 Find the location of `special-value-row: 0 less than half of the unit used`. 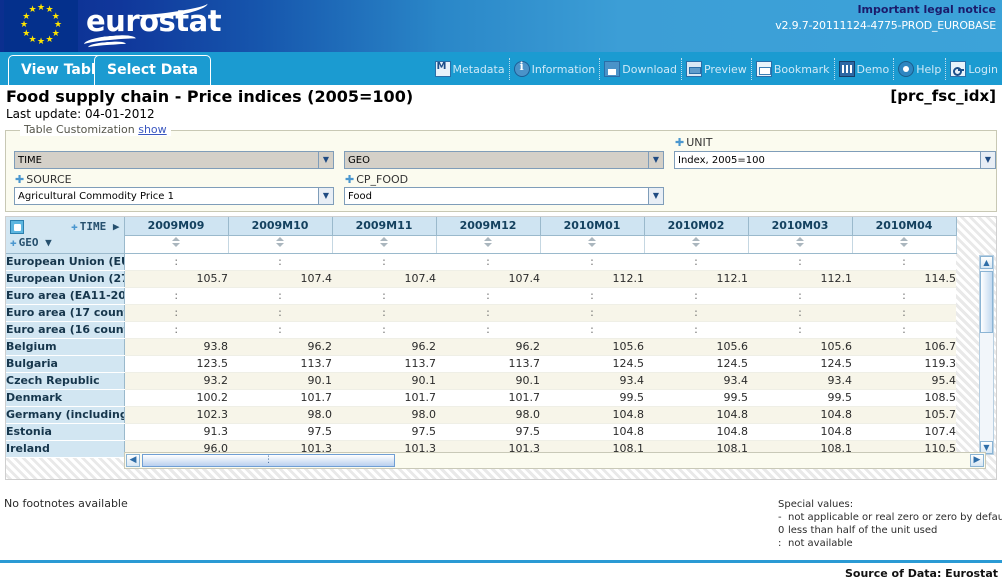

special-value-row: 0 less than half of the unit used is located at coordinates (890, 530).